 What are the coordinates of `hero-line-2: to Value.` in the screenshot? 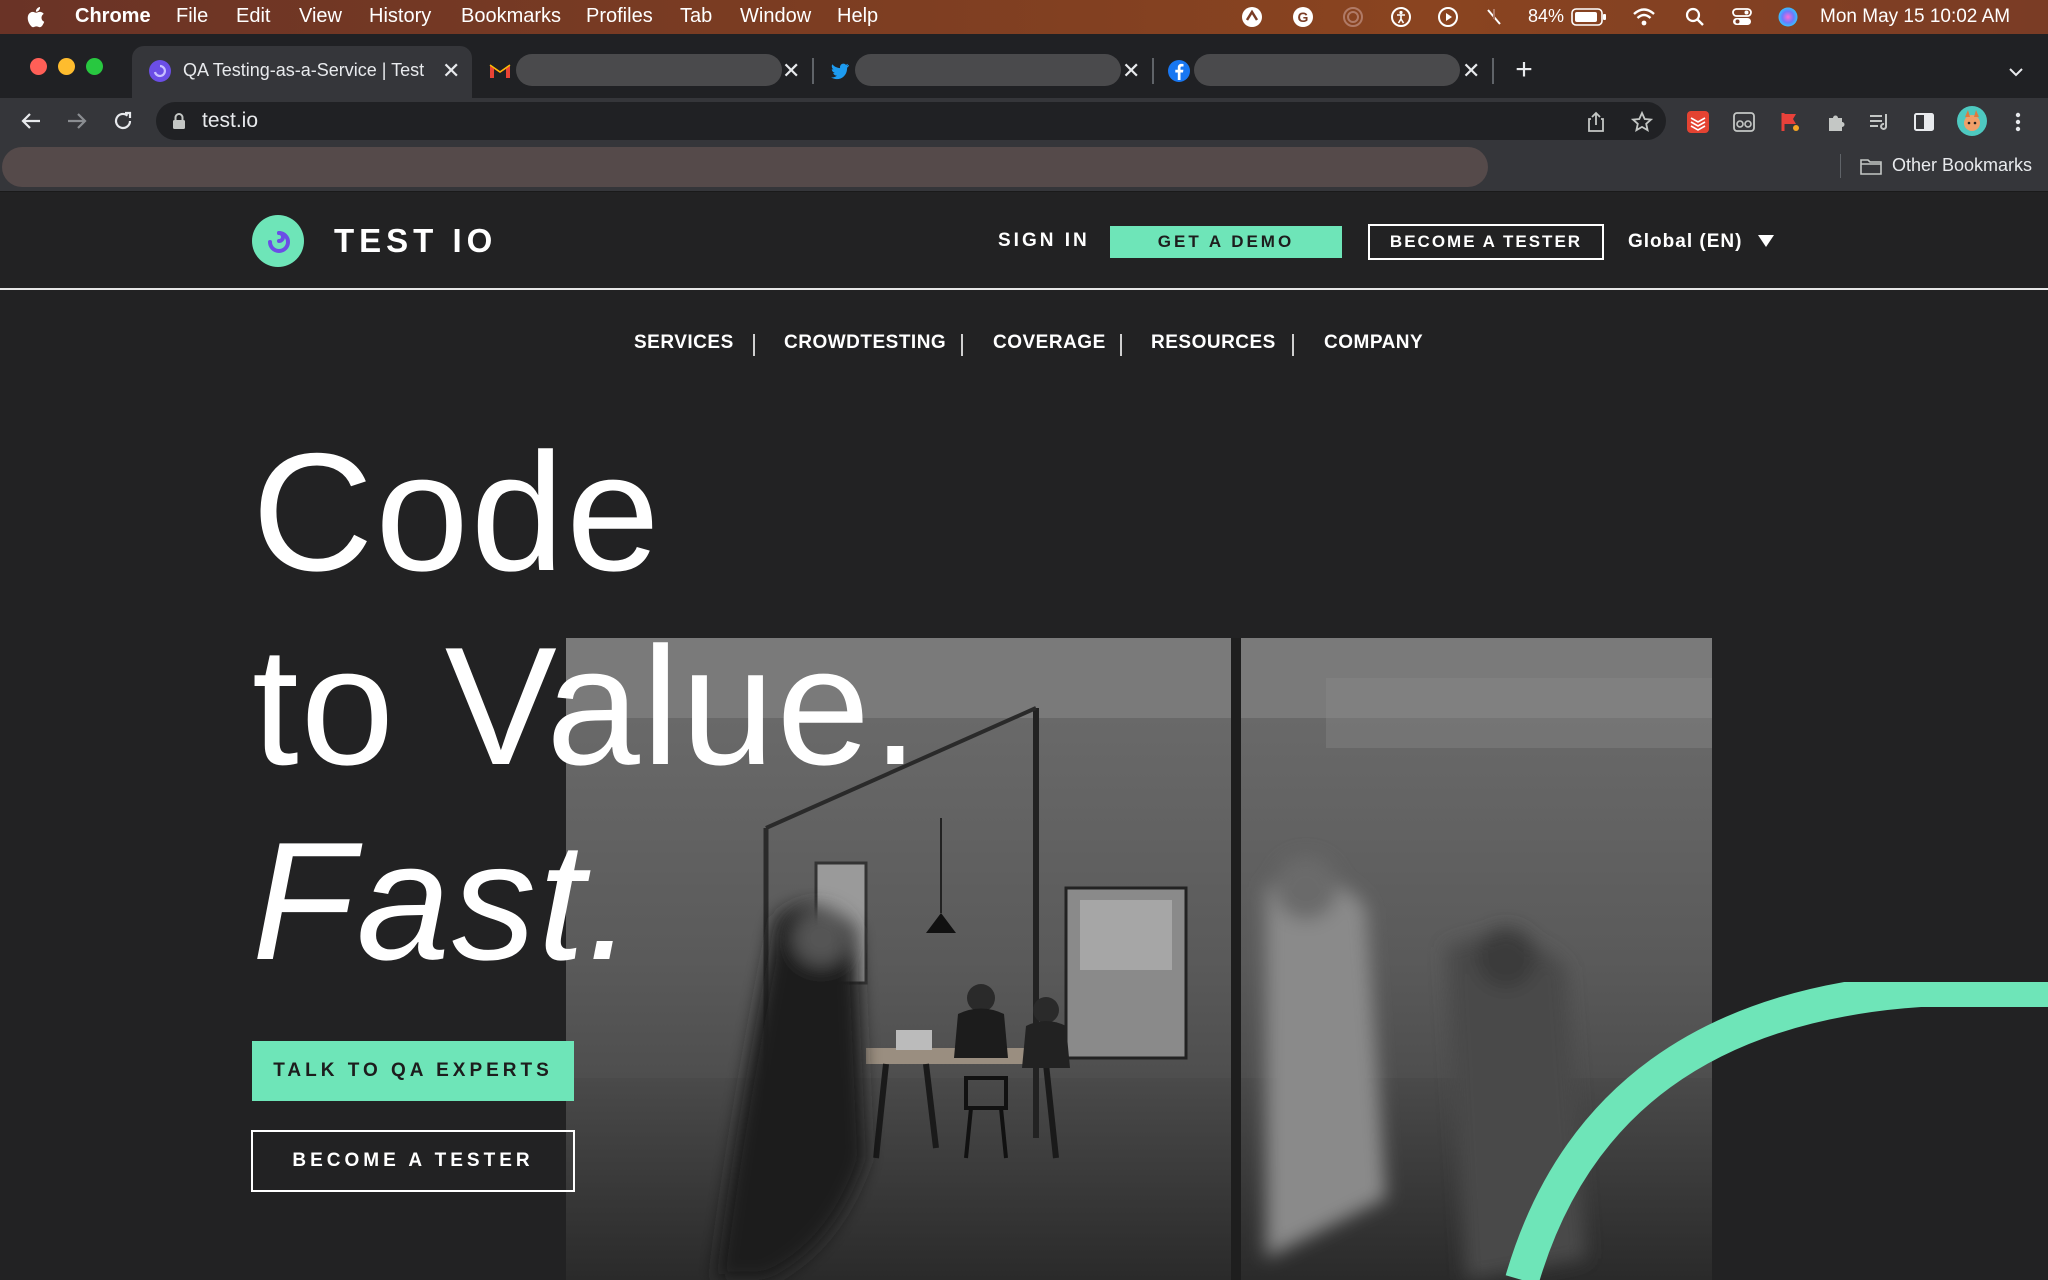 It's located at (586, 706).